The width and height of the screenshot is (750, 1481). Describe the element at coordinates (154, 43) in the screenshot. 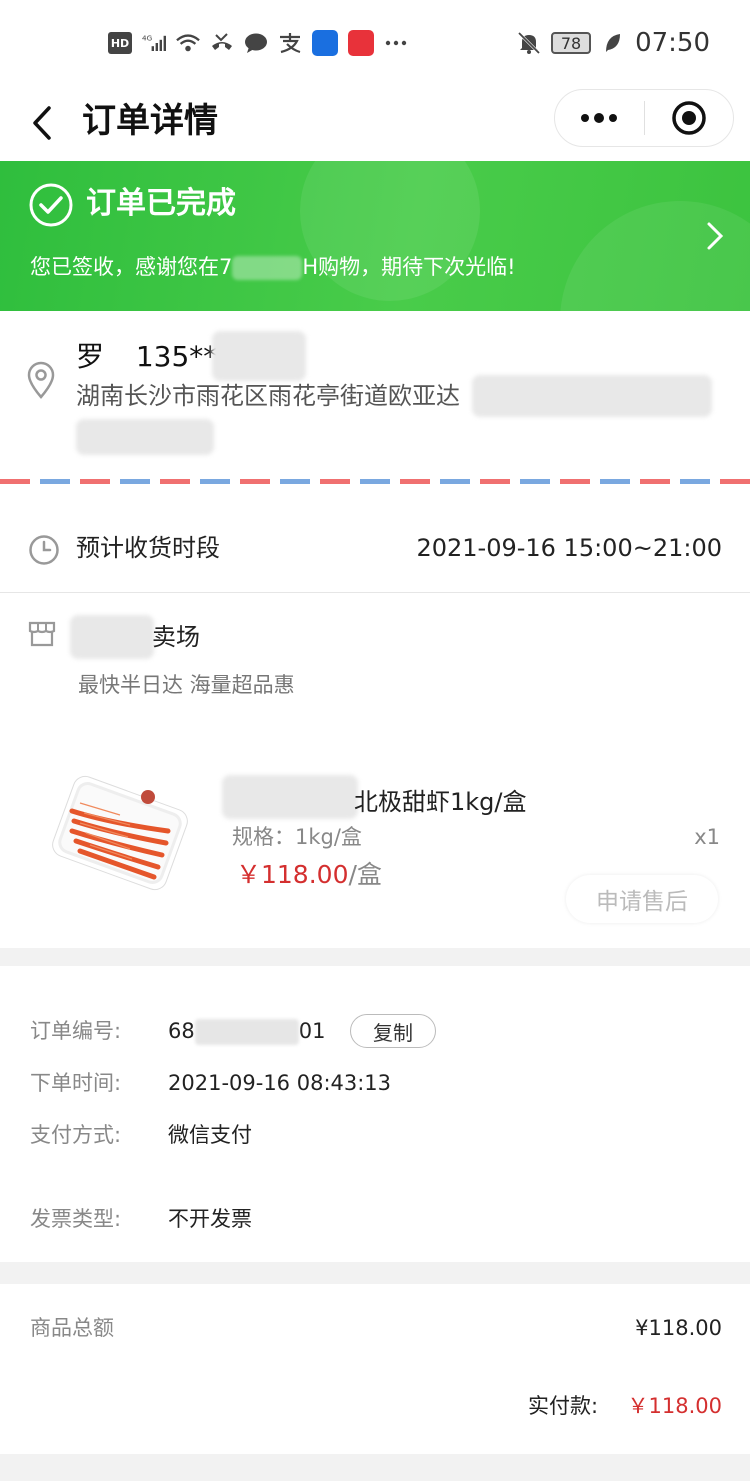

I see `signal-icon: 4G` at that location.